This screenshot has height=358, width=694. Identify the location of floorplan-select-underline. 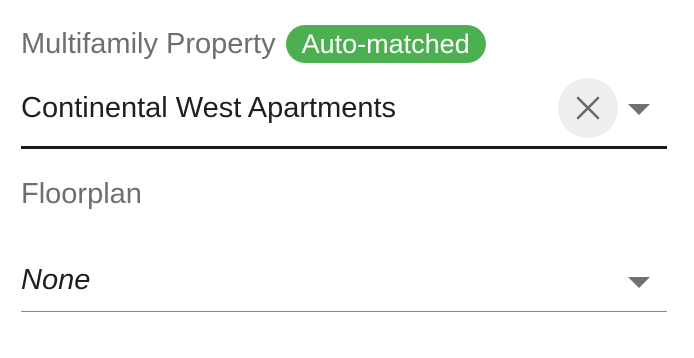
(344, 311).